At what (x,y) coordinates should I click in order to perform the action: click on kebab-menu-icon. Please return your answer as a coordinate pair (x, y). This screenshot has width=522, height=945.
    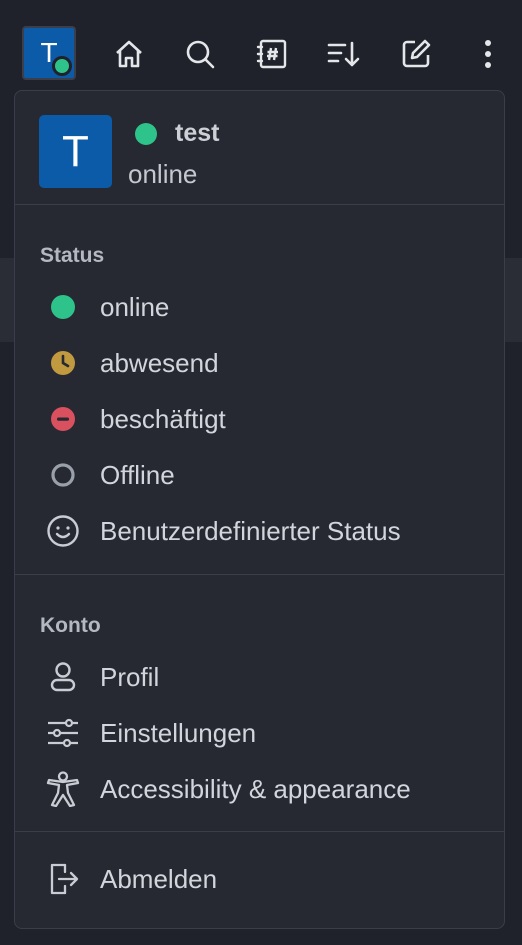
    Looking at the image, I should click on (488, 54).